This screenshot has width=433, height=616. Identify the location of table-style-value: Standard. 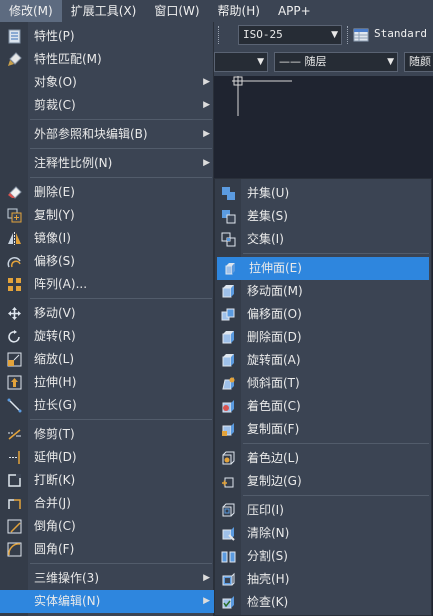
(400, 33).